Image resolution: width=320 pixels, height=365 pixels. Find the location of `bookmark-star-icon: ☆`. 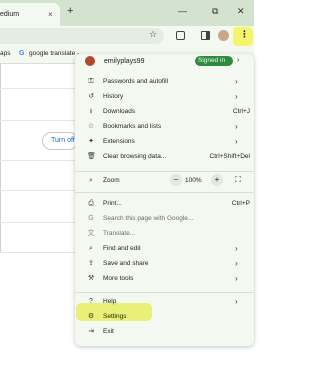

bookmark-star-icon: ☆ is located at coordinates (153, 34).